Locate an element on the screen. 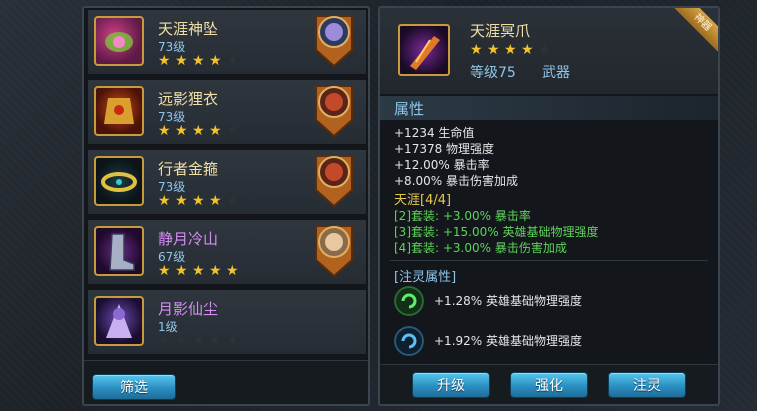  upgrade-button: 升级 is located at coordinates (451, 385).